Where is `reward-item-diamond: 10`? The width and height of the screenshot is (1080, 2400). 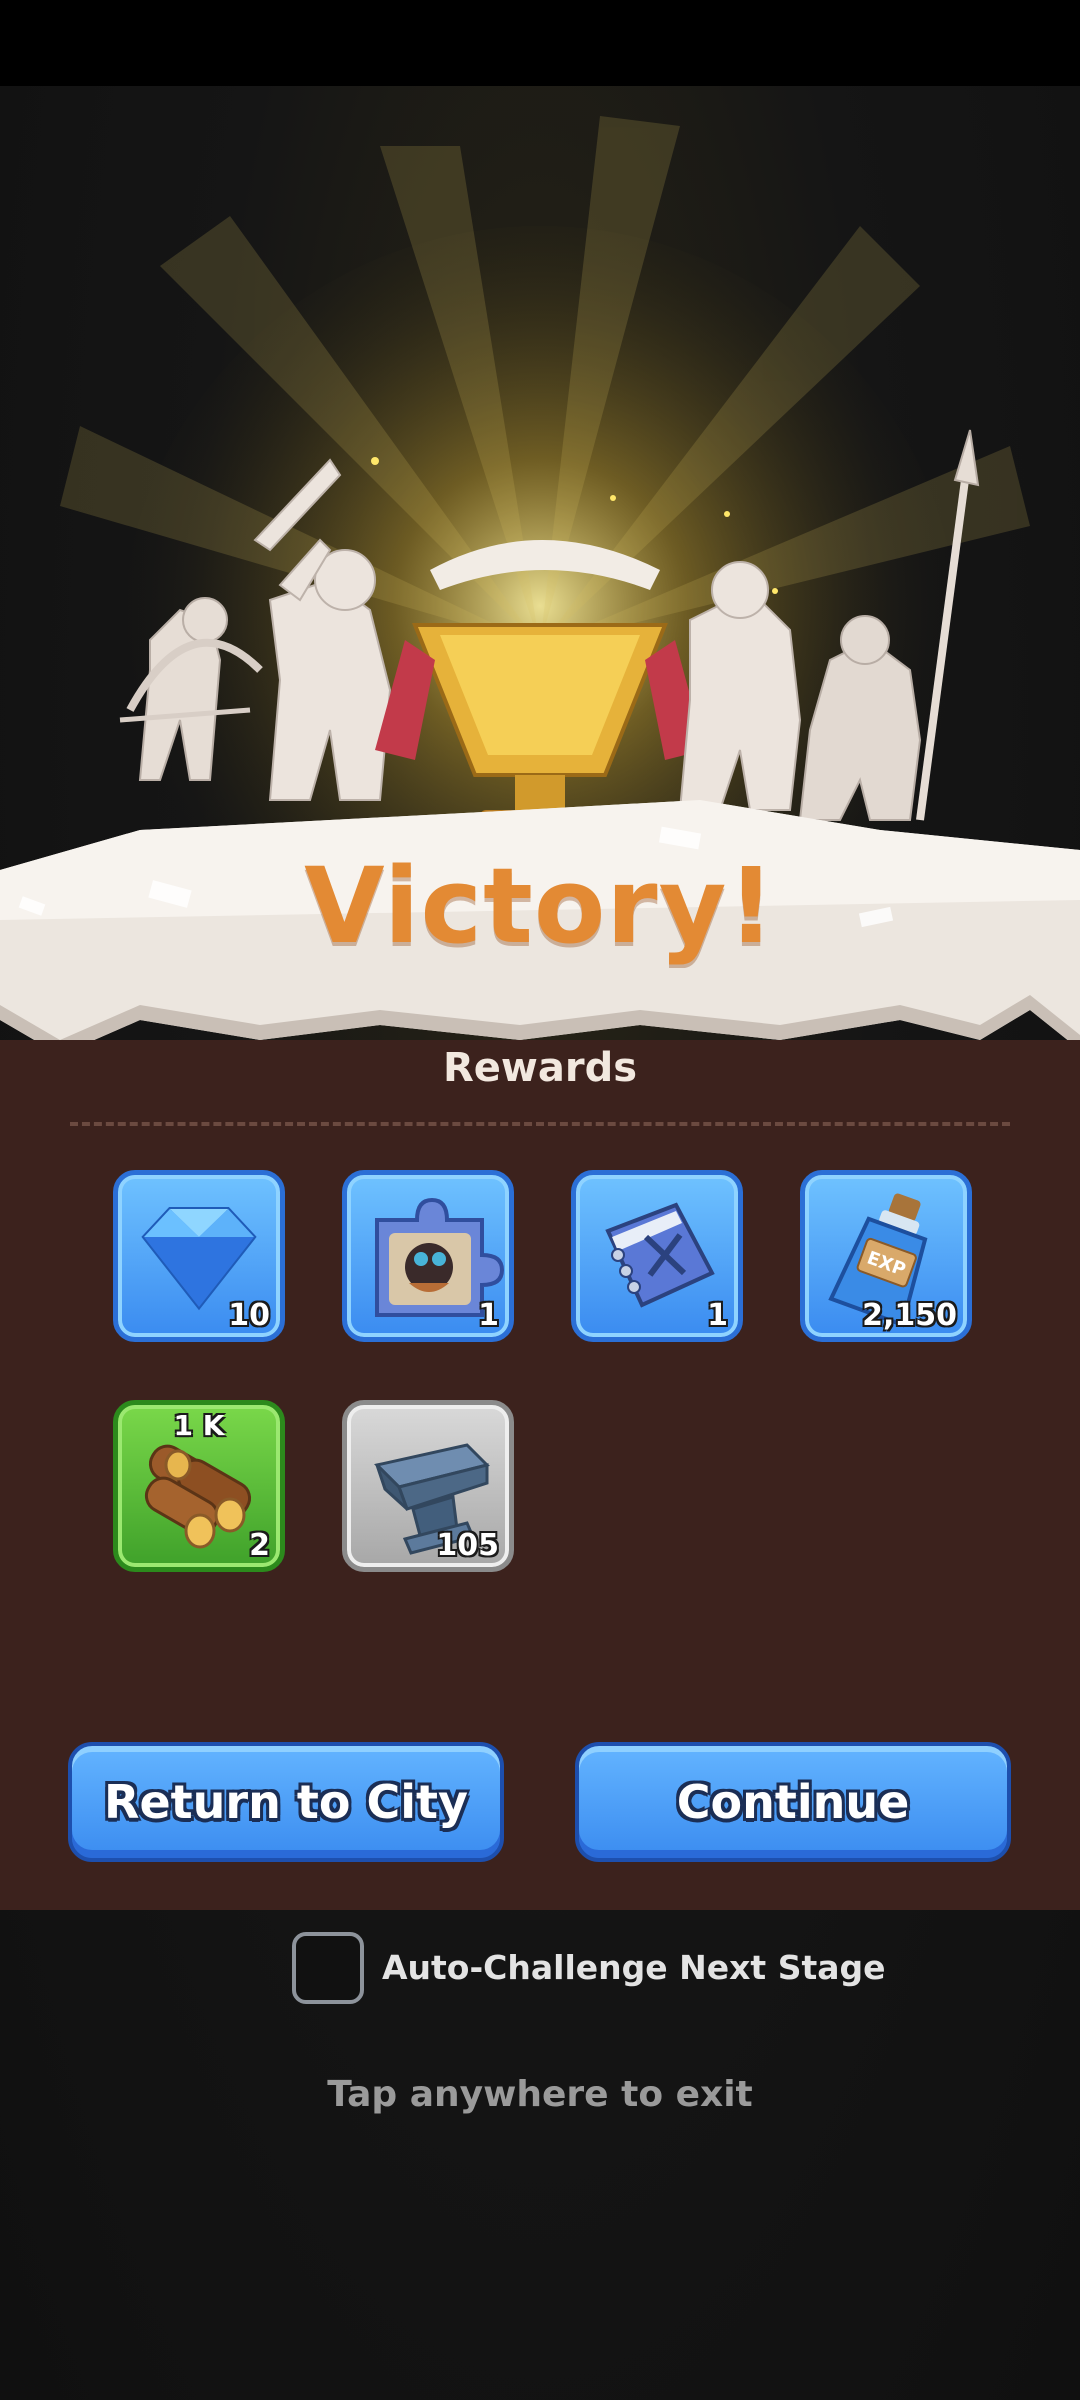
reward-item-diamond: 10 is located at coordinates (199, 1256).